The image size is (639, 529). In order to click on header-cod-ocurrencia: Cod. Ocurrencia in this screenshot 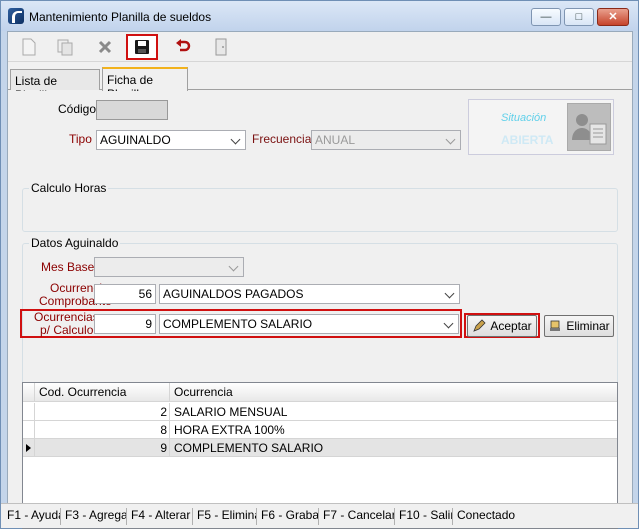, I will do `click(103, 392)`.